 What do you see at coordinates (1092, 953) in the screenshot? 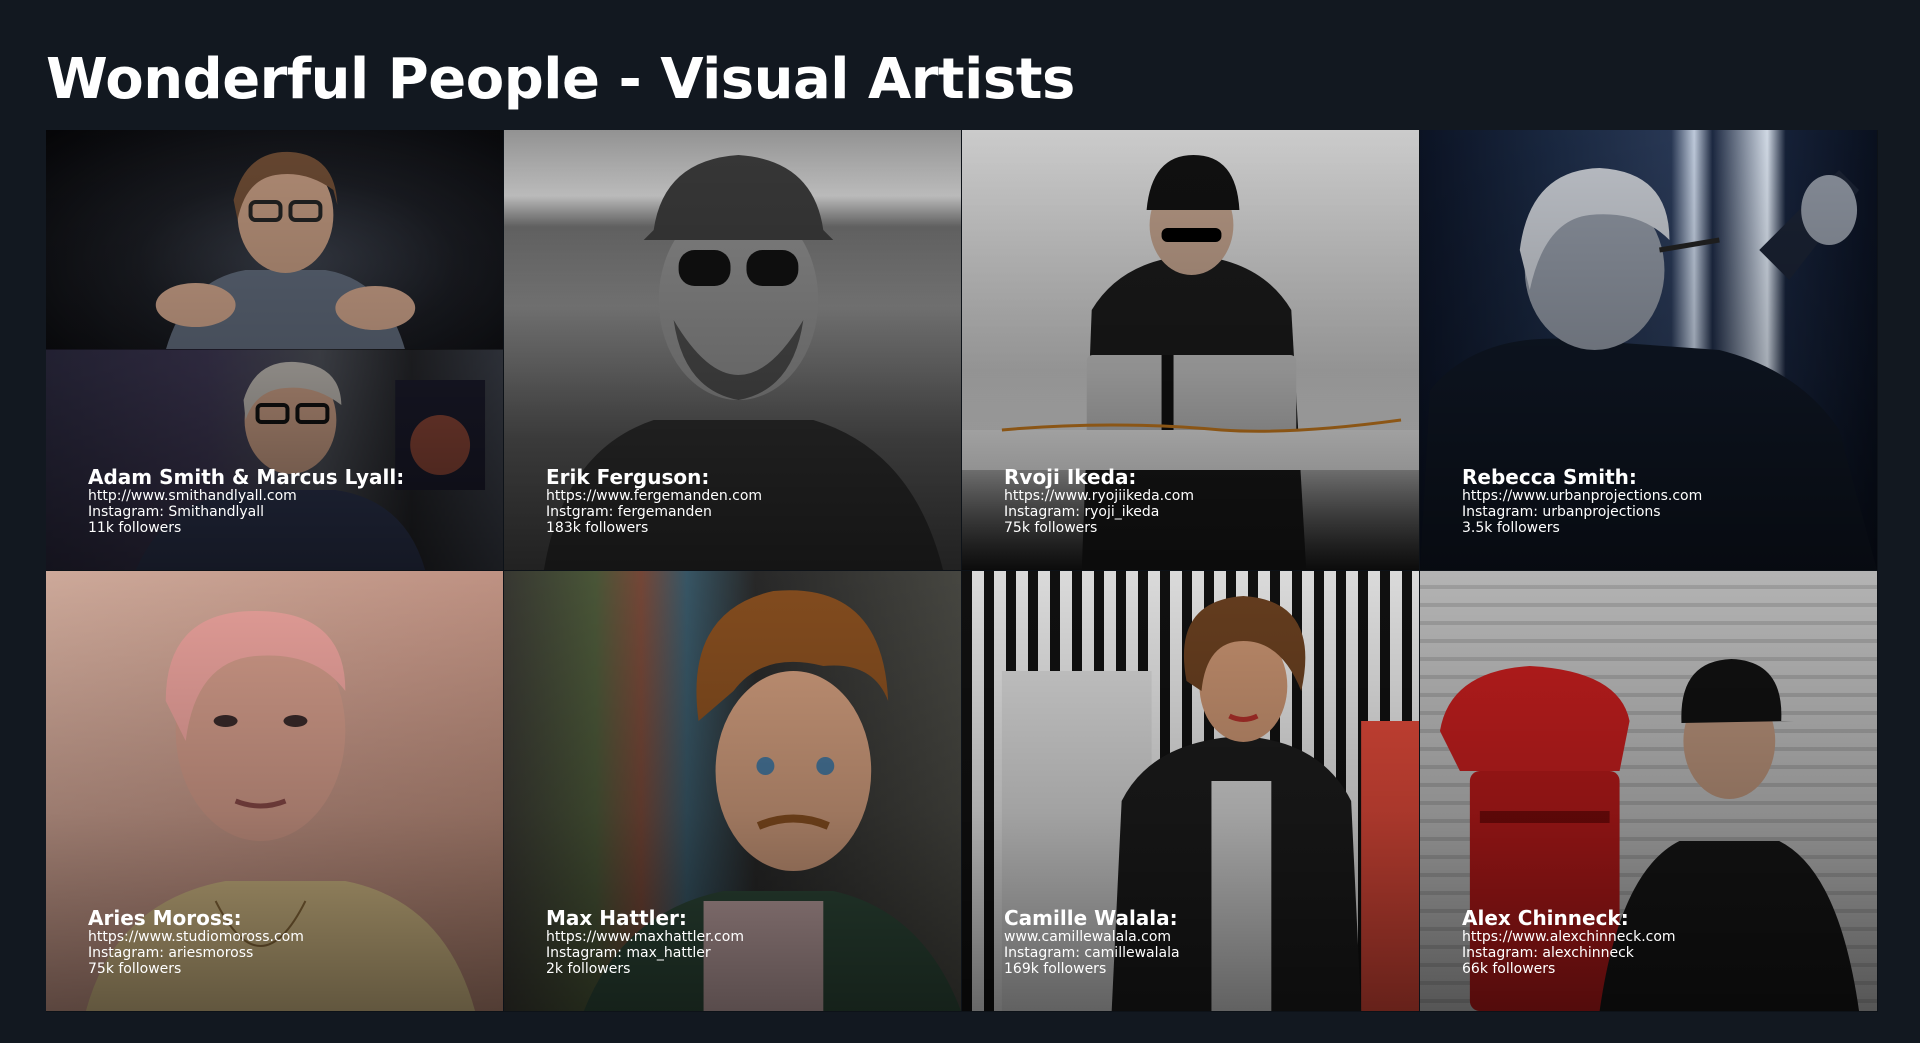
I see `artist-instagram: Instagram: camillewalala` at bounding box center [1092, 953].